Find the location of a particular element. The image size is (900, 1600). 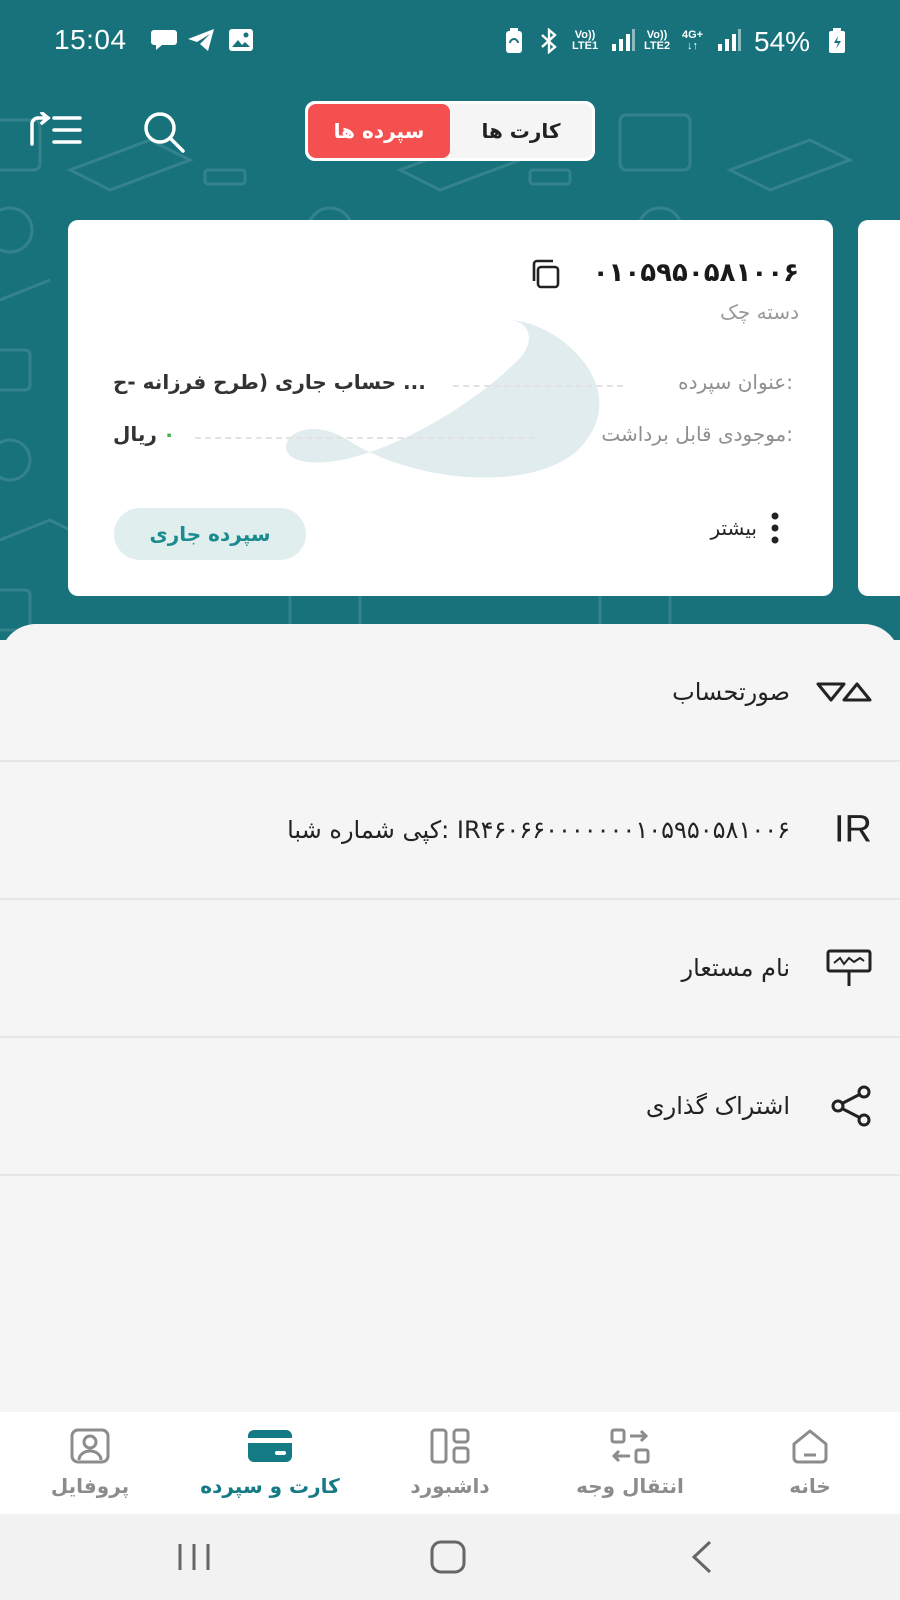

share-icon is located at coordinates (851, 1106).